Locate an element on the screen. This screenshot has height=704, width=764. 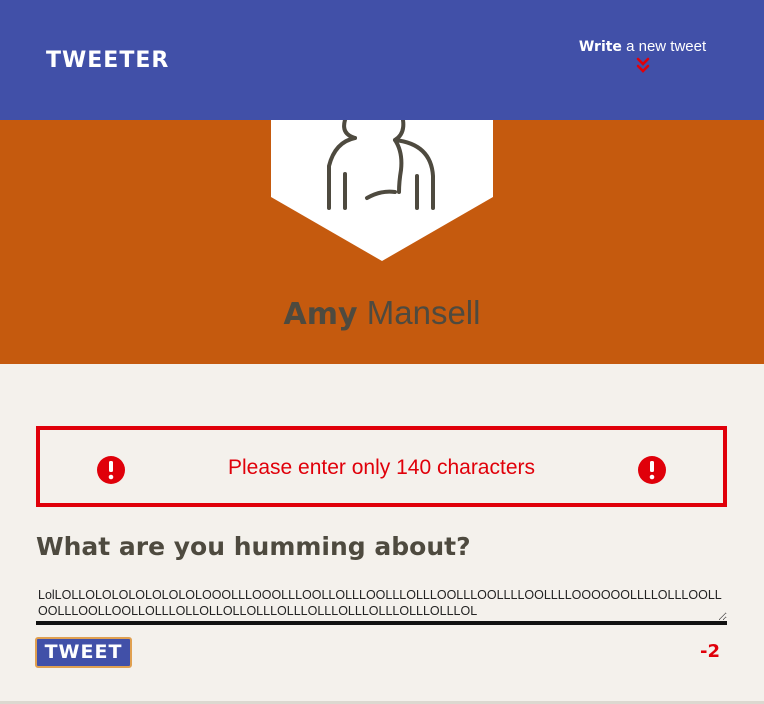
profile-name: Amy Mansell is located at coordinates (382, 313).